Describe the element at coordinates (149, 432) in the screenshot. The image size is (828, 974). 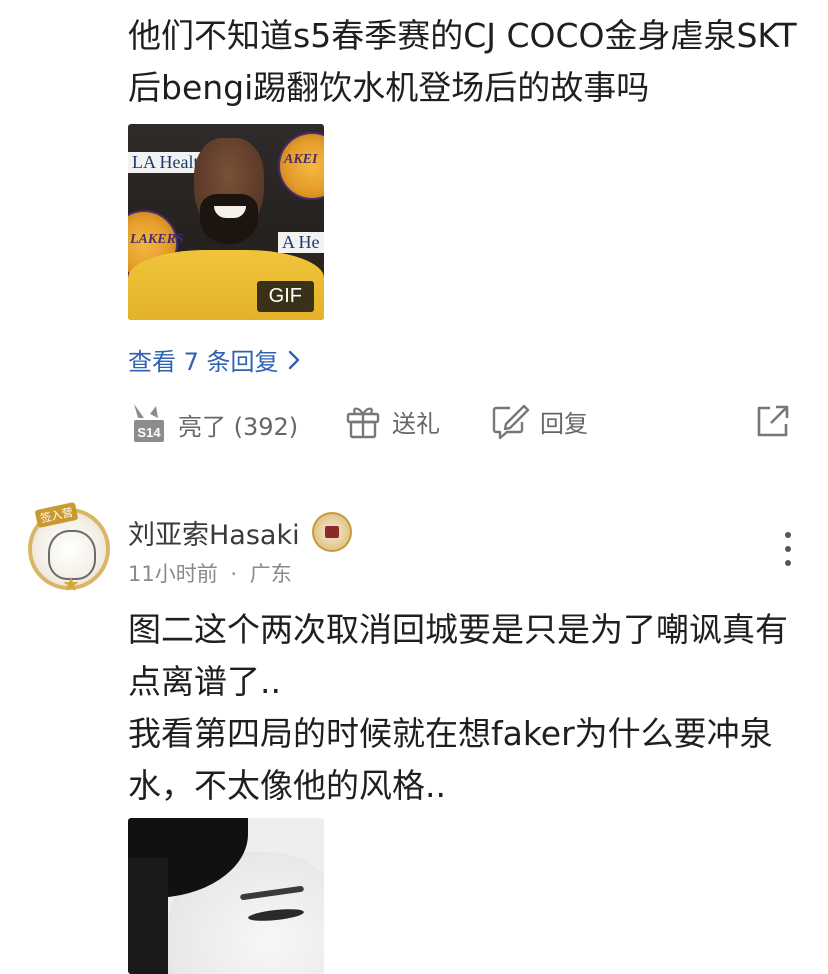
I see `s14-icon-text: S14` at that location.